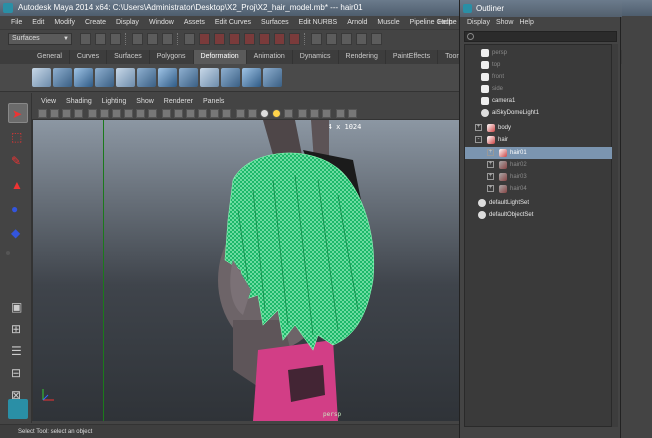 The width and height of the screenshot is (652, 438). Describe the element at coordinates (302, 113) in the screenshot. I see `motion-blur-icon` at that location.